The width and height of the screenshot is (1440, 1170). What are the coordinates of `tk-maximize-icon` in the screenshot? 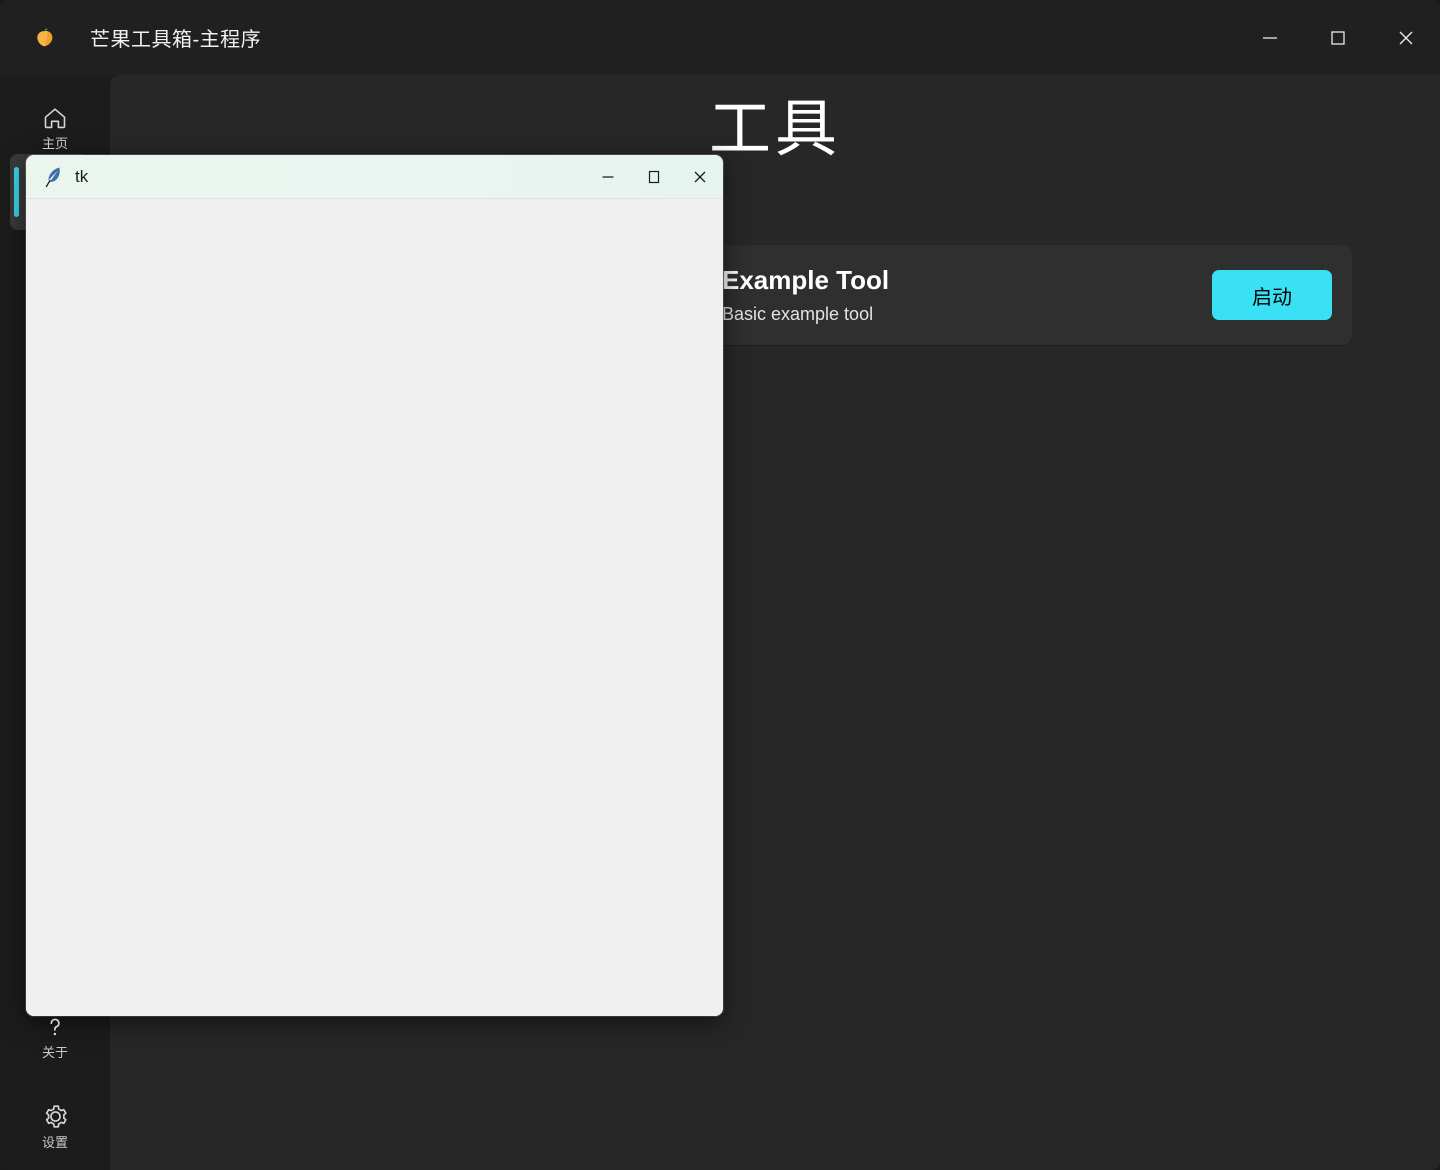 It's located at (654, 177).